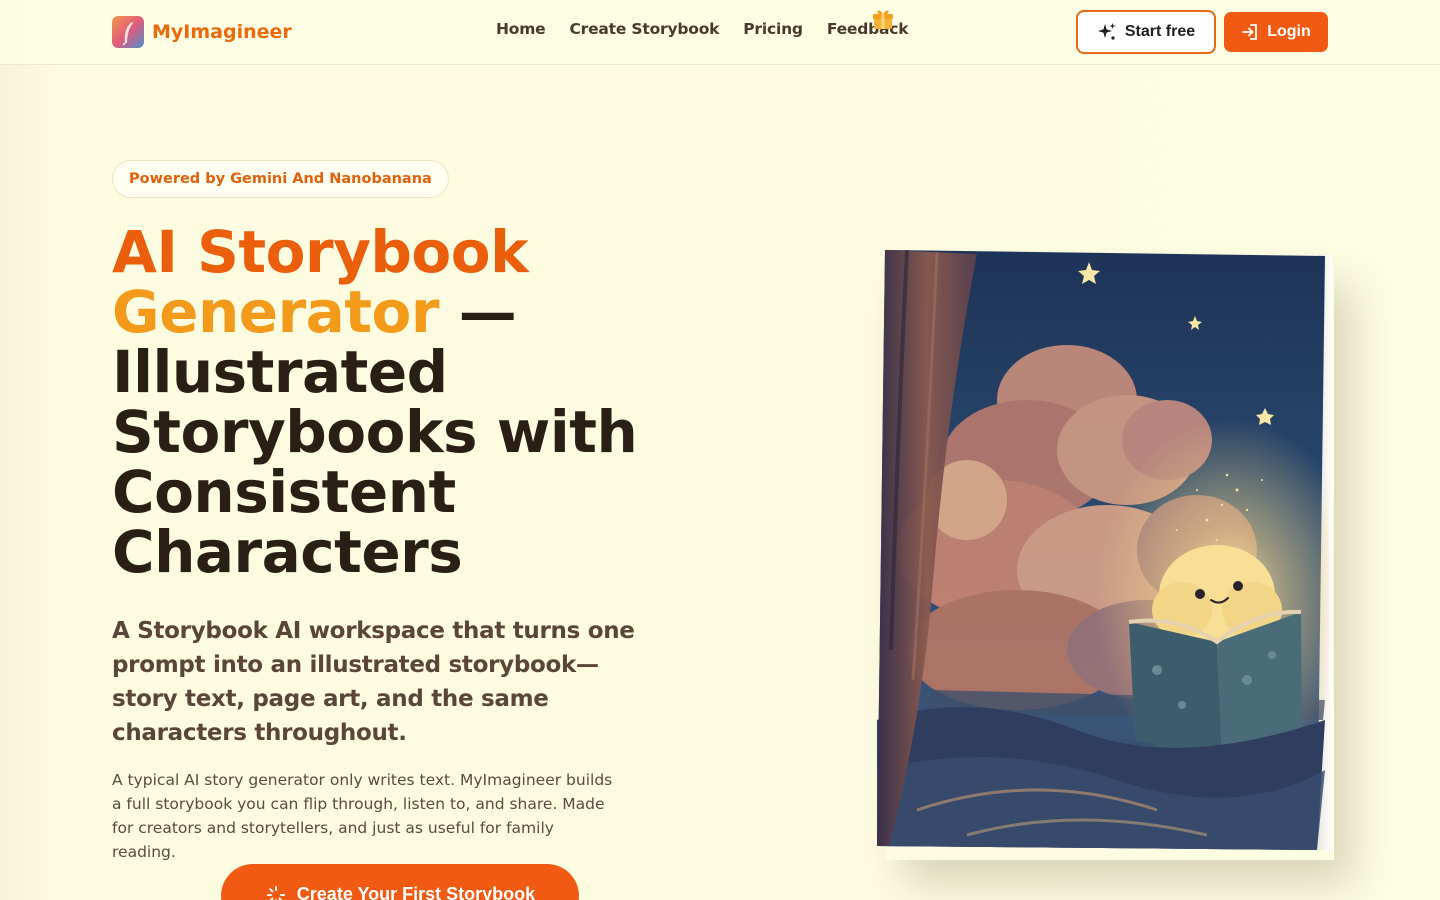 Image resolution: width=1440 pixels, height=900 pixels. What do you see at coordinates (773, 29) in the screenshot?
I see `nav-pricing: Pricing` at bounding box center [773, 29].